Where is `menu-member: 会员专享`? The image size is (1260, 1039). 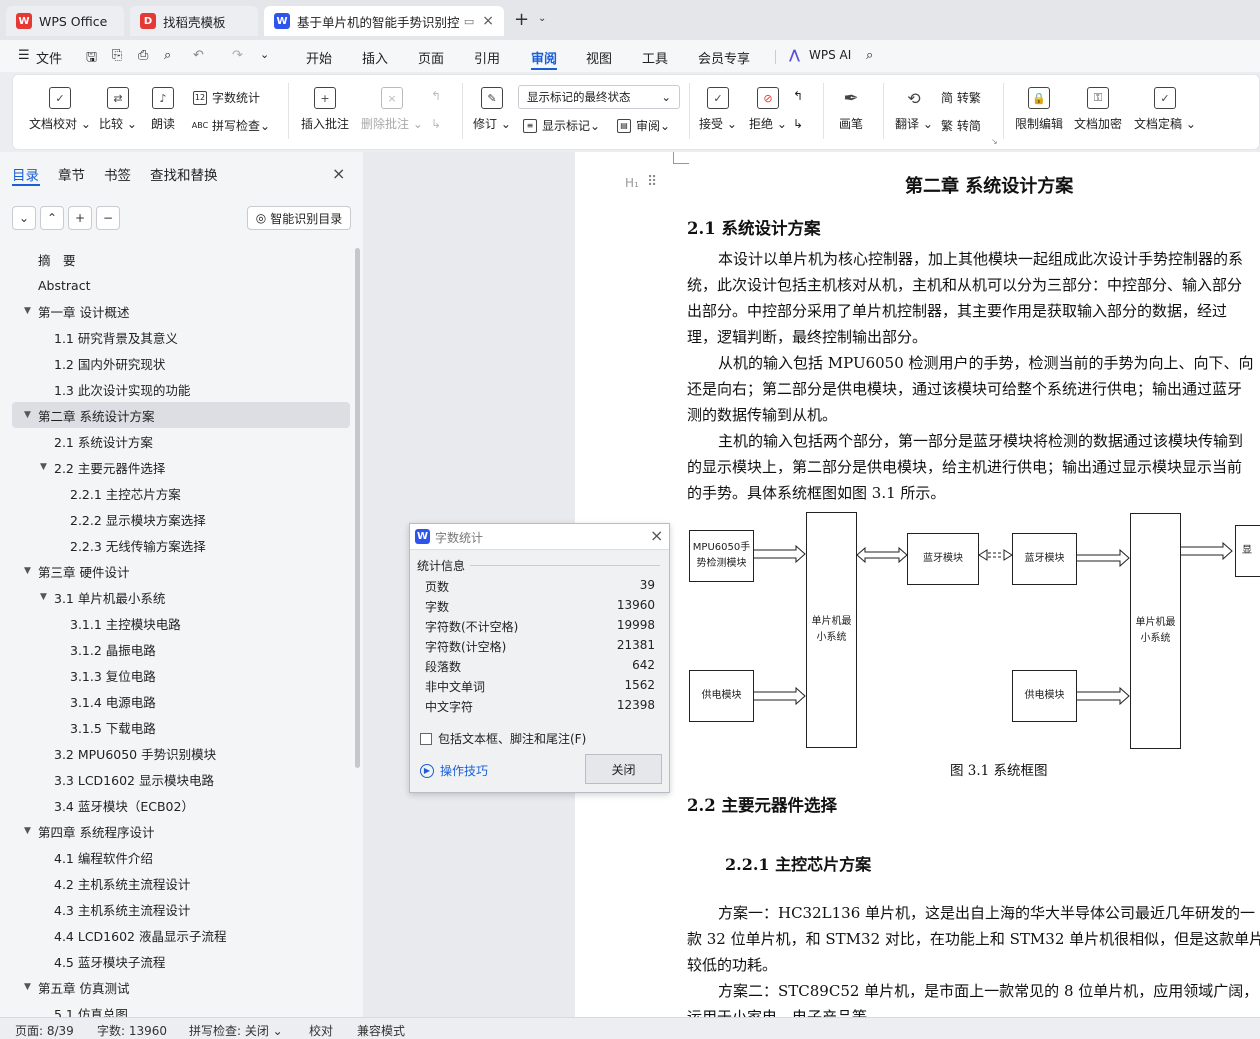
menu-member: 会员专享 is located at coordinates (724, 57).